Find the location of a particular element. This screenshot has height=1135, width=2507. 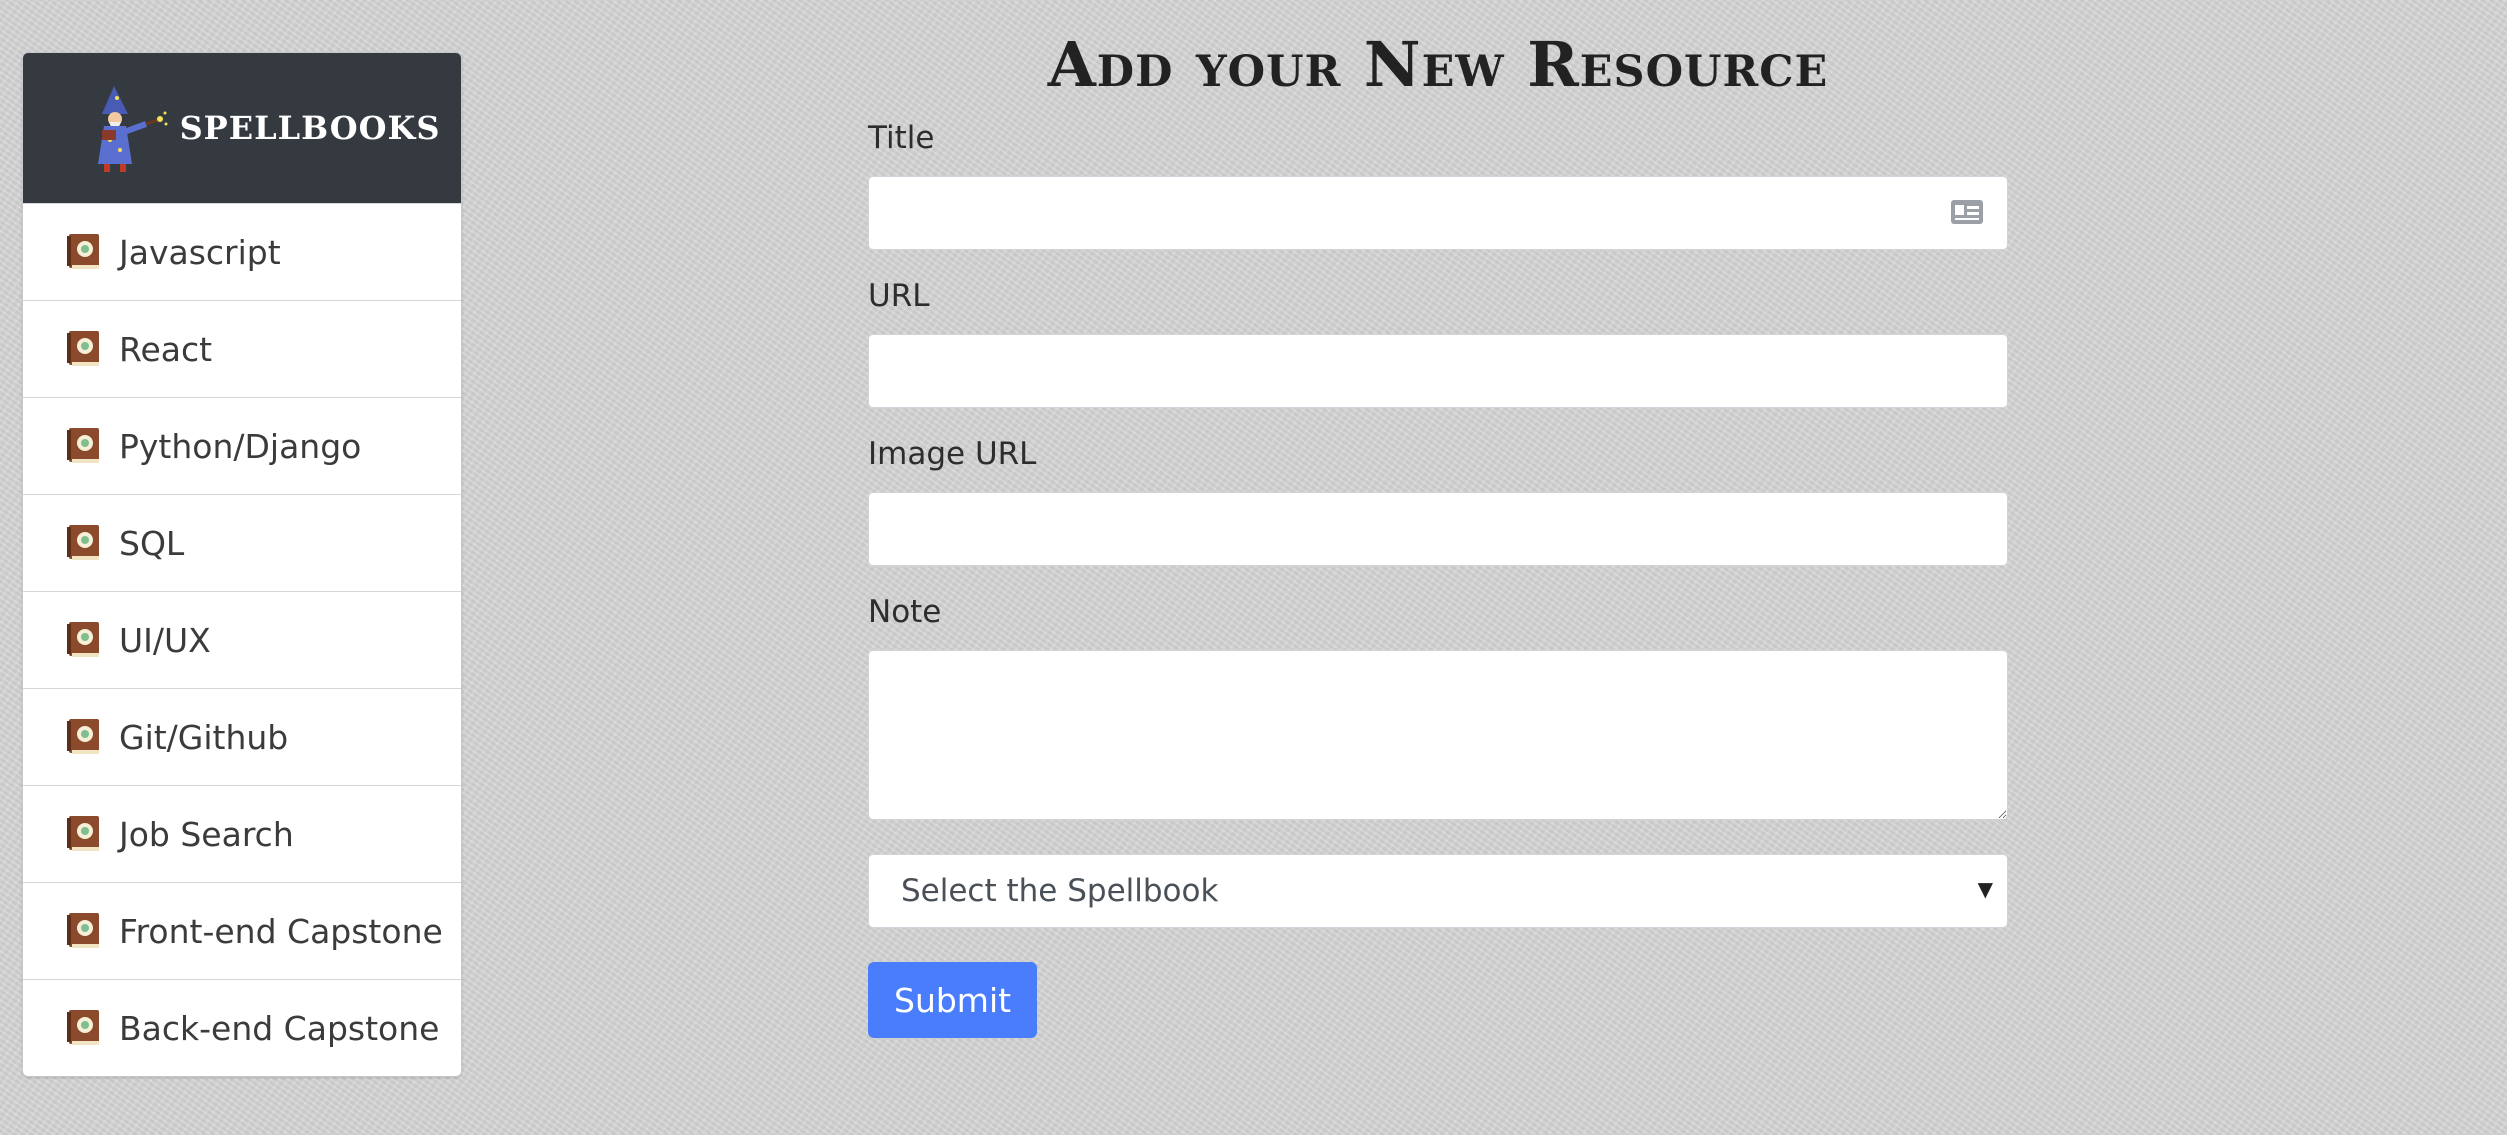

url-field-wrap is located at coordinates (1438, 371).